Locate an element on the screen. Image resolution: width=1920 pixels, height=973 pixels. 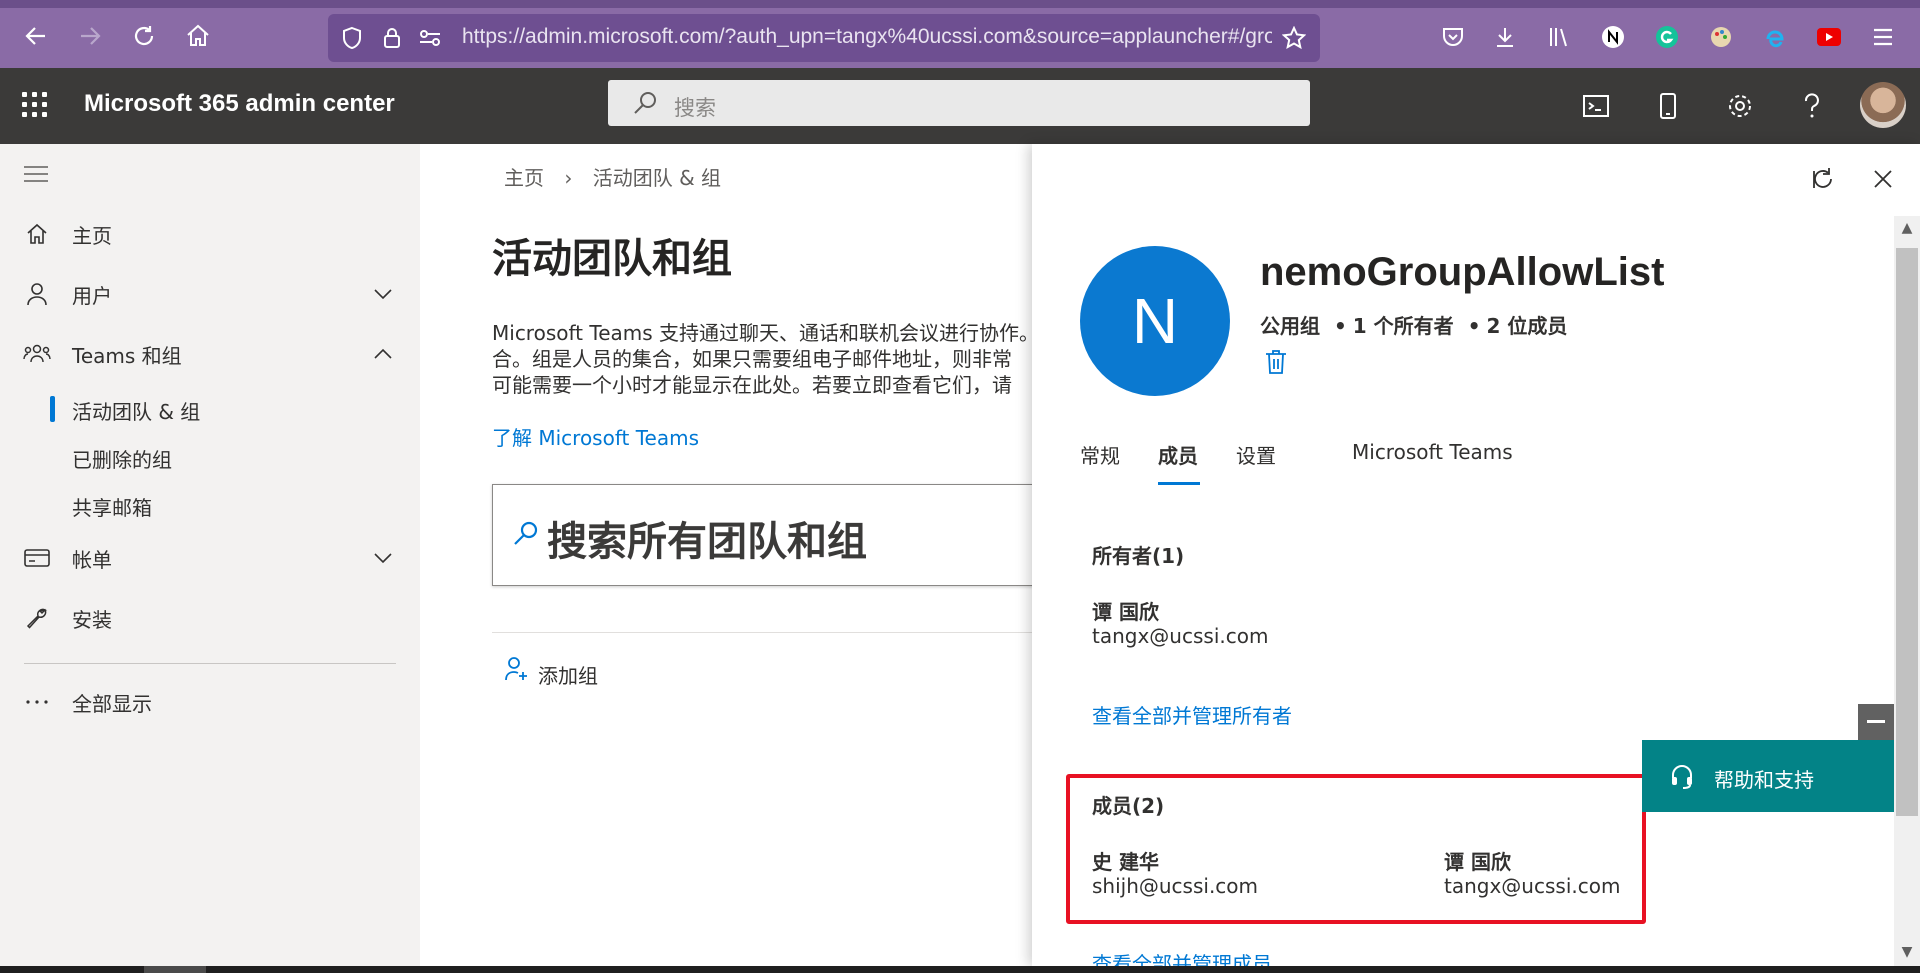
bookmark-star-icon is located at coordinates (1294, 38).